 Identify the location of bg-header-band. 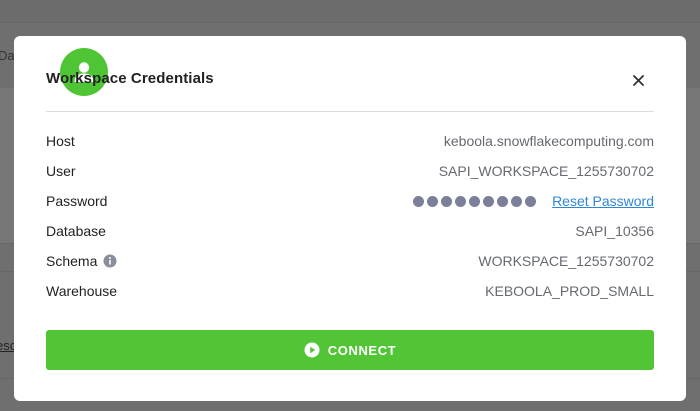
(350, 11).